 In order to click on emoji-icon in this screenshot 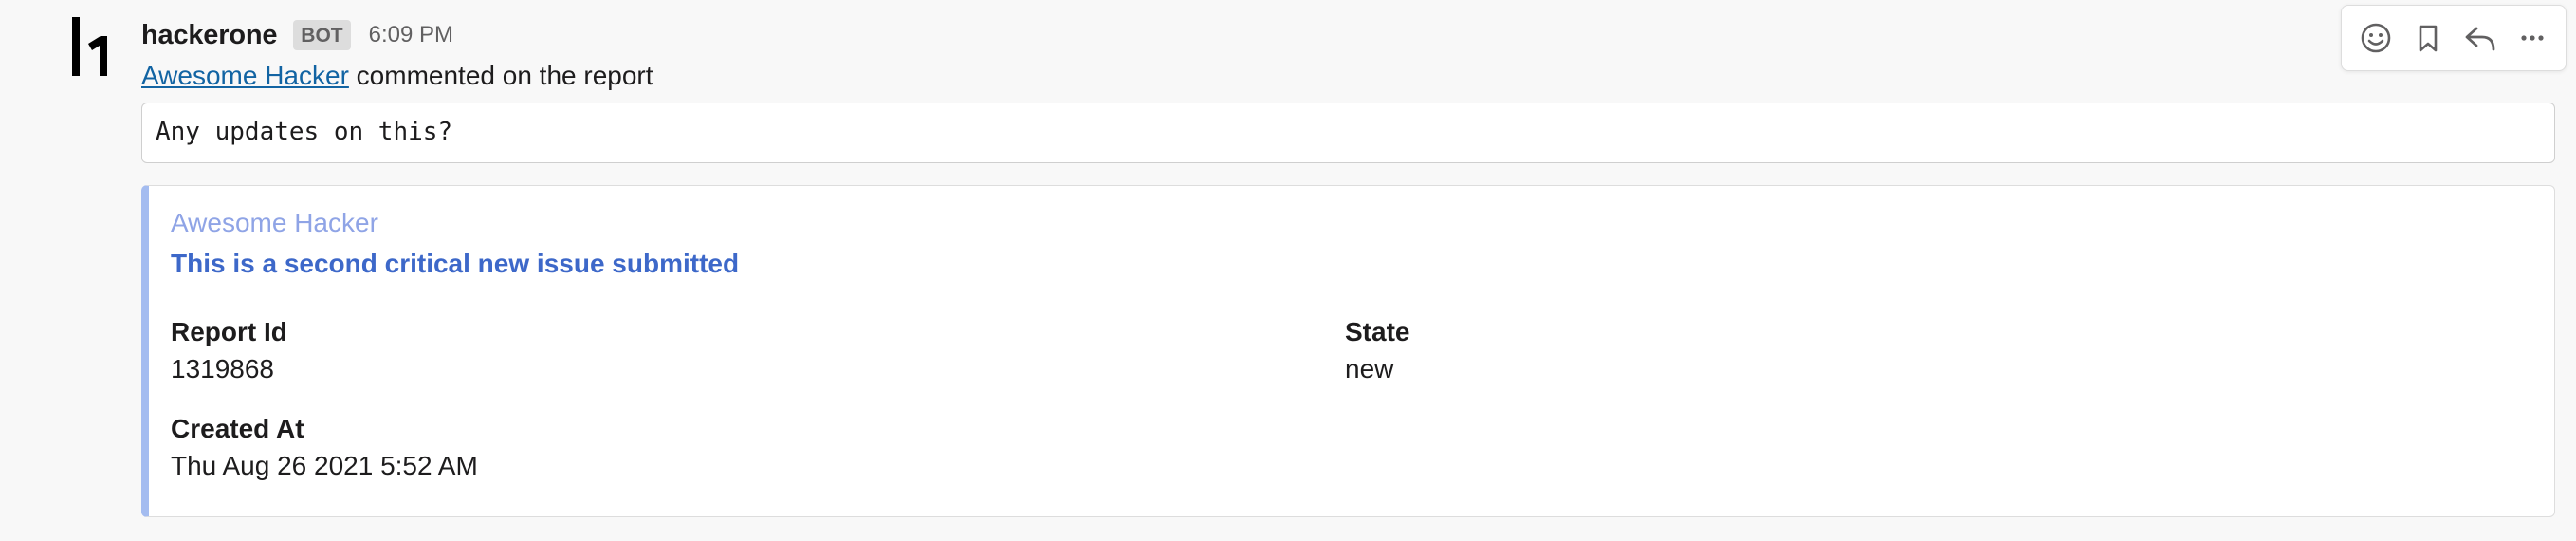, I will do `click(2375, 38)`.